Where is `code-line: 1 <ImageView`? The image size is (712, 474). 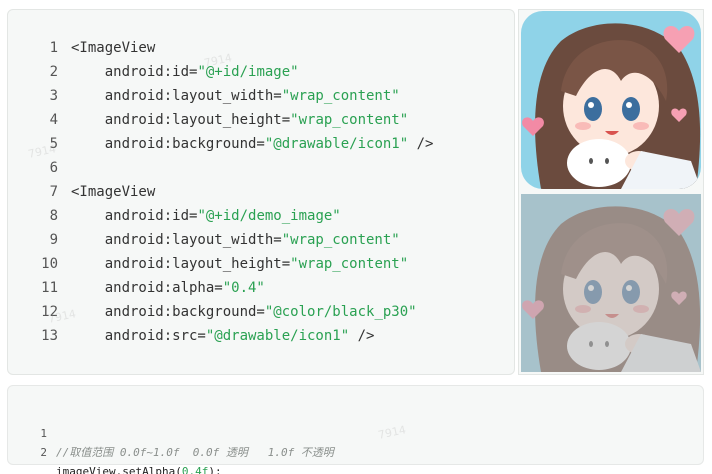
code-line: 1 <ImageView is located at coordinates (261, 48).